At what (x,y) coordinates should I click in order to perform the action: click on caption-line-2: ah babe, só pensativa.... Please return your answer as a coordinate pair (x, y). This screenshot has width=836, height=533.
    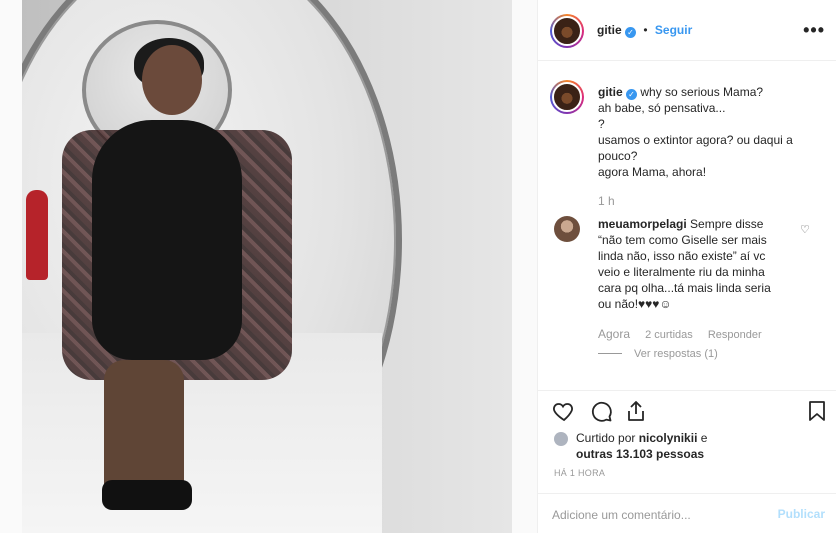
    Looking at the image, I should click on (662, 108).